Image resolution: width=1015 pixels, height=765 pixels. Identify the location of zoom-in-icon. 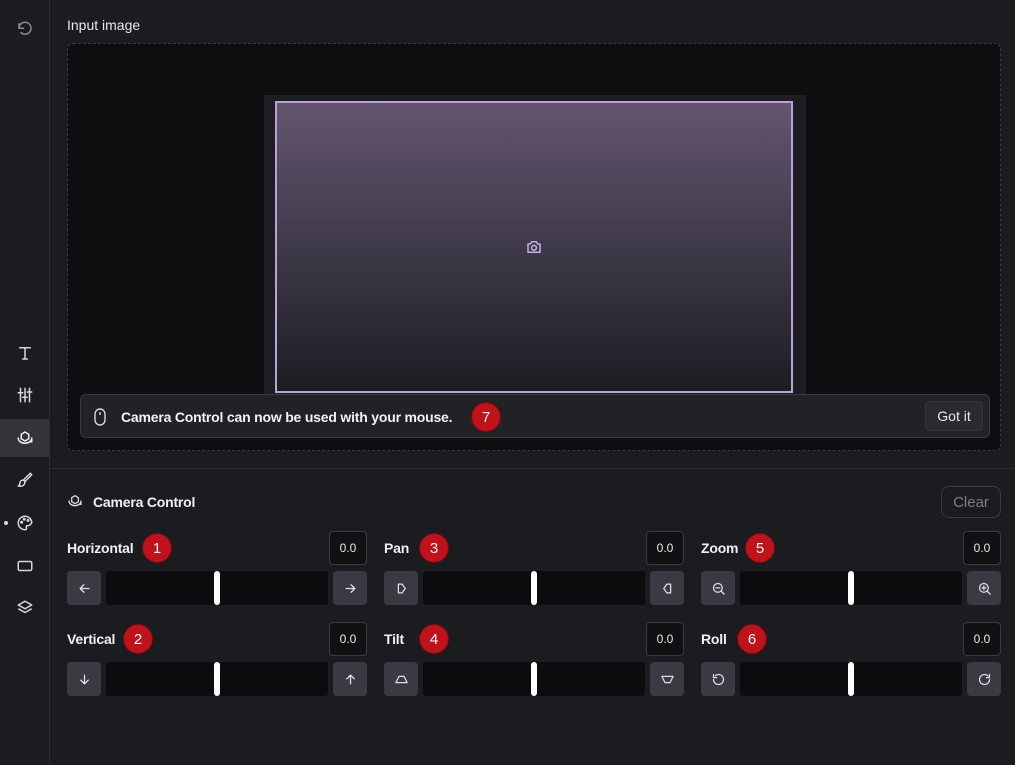
(984, 588).